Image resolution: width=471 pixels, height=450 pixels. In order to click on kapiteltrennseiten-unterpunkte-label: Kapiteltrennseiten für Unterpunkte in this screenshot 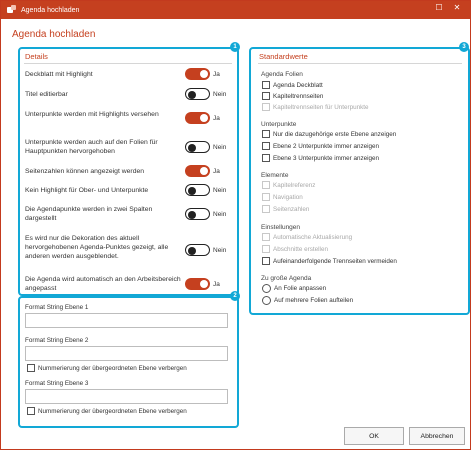, I will do `click(321, 107)`.